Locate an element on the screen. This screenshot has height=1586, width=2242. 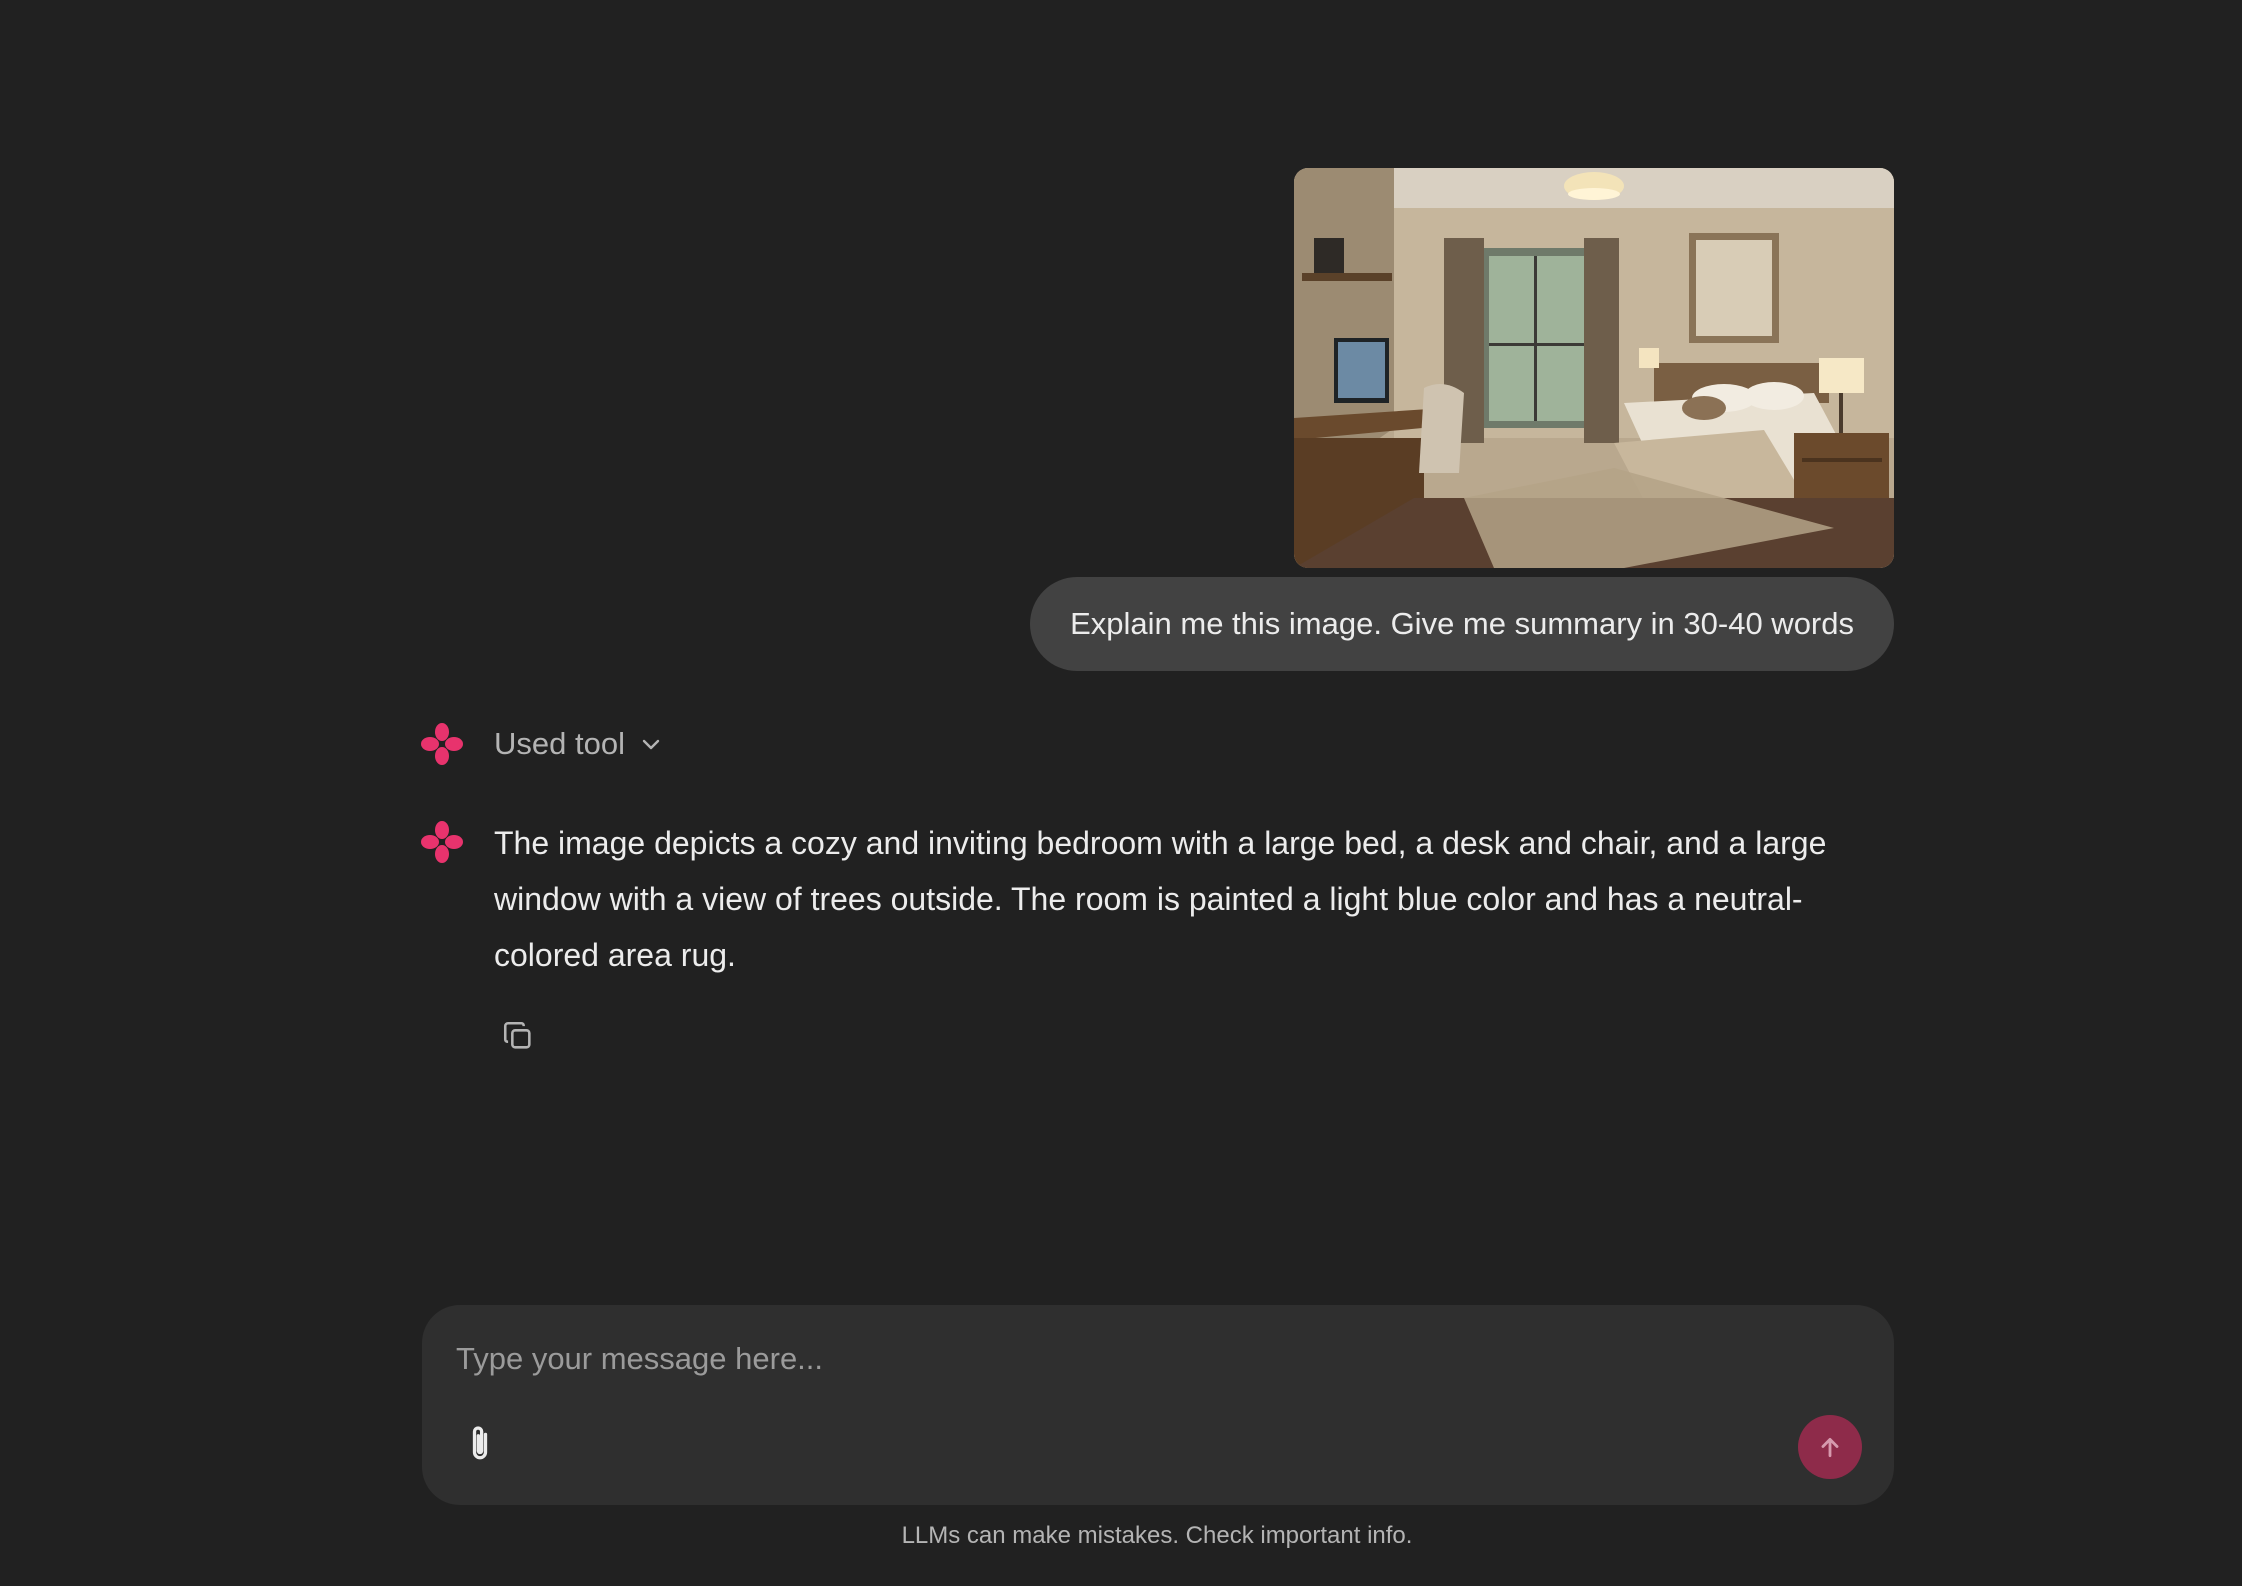
arrow-up-icon is located at coordinates (1830, 1448).